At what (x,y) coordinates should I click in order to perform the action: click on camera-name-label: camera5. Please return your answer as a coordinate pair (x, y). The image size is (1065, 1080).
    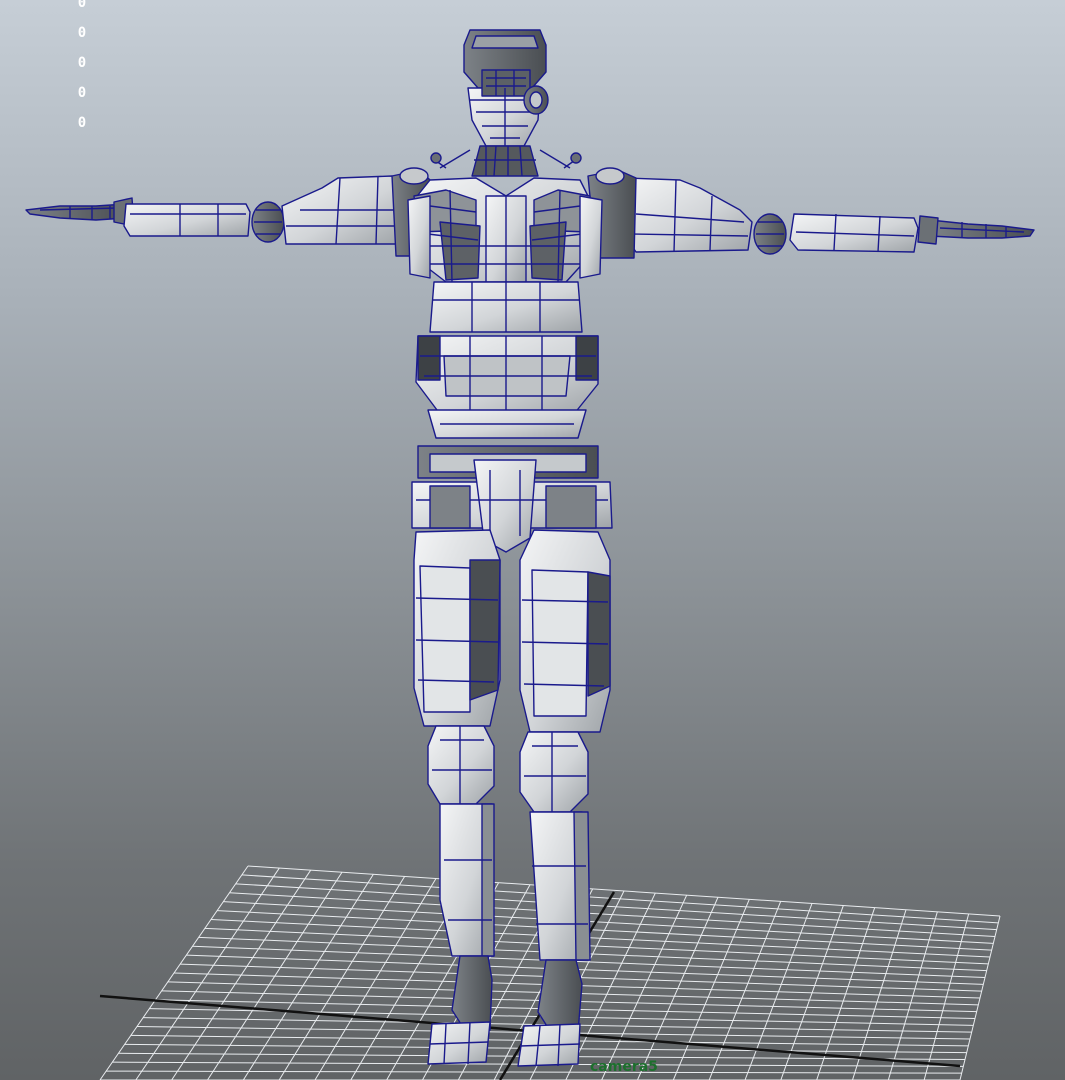
    Looking at the image, I should click on (624, 1067).